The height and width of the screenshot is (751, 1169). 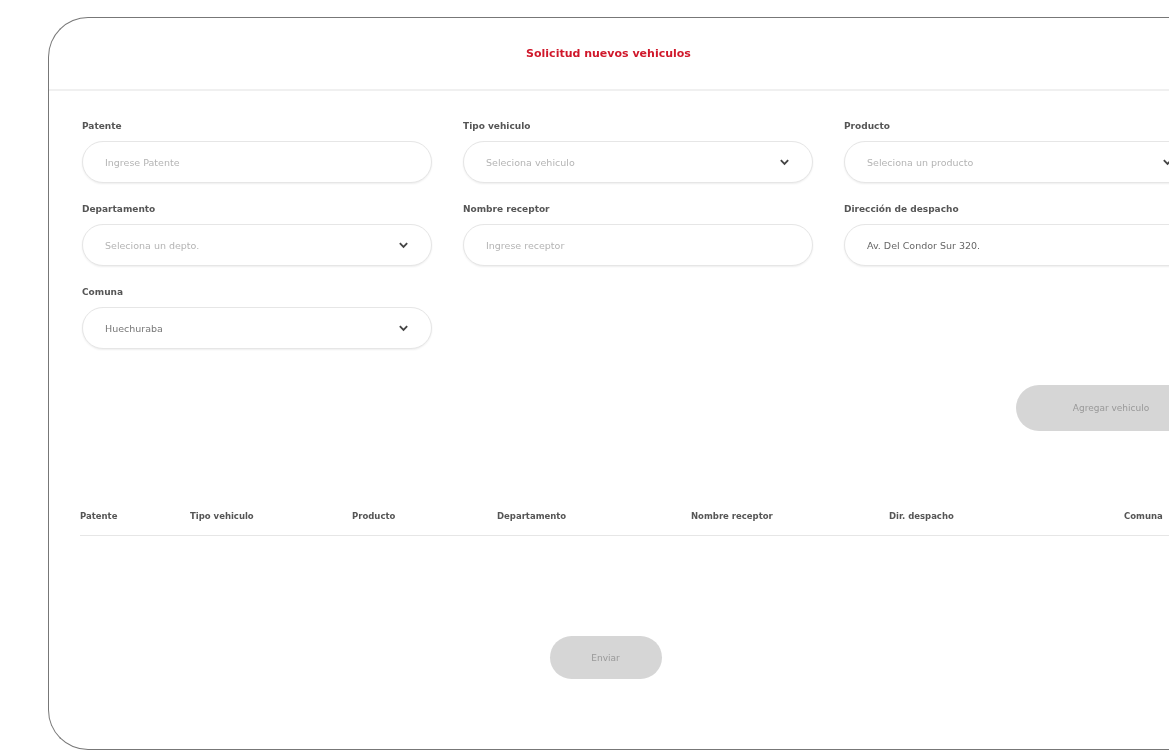 I want to click on input-field: Ingrese receptor, so click(x=638, y=245).